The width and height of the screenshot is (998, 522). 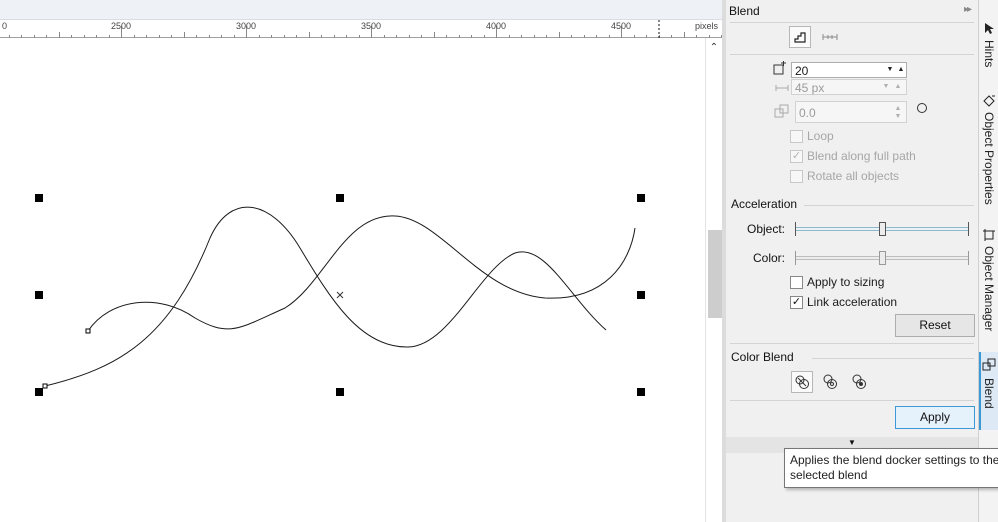 I want to click on rotation-toggle-icon, so click(x=922, y=108).